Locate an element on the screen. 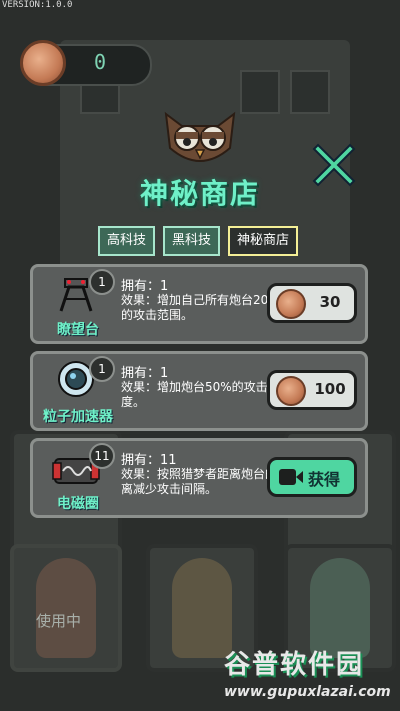 This screenshot has width=400, height=711. price-label: 30 is located at coordinates (330, 302).